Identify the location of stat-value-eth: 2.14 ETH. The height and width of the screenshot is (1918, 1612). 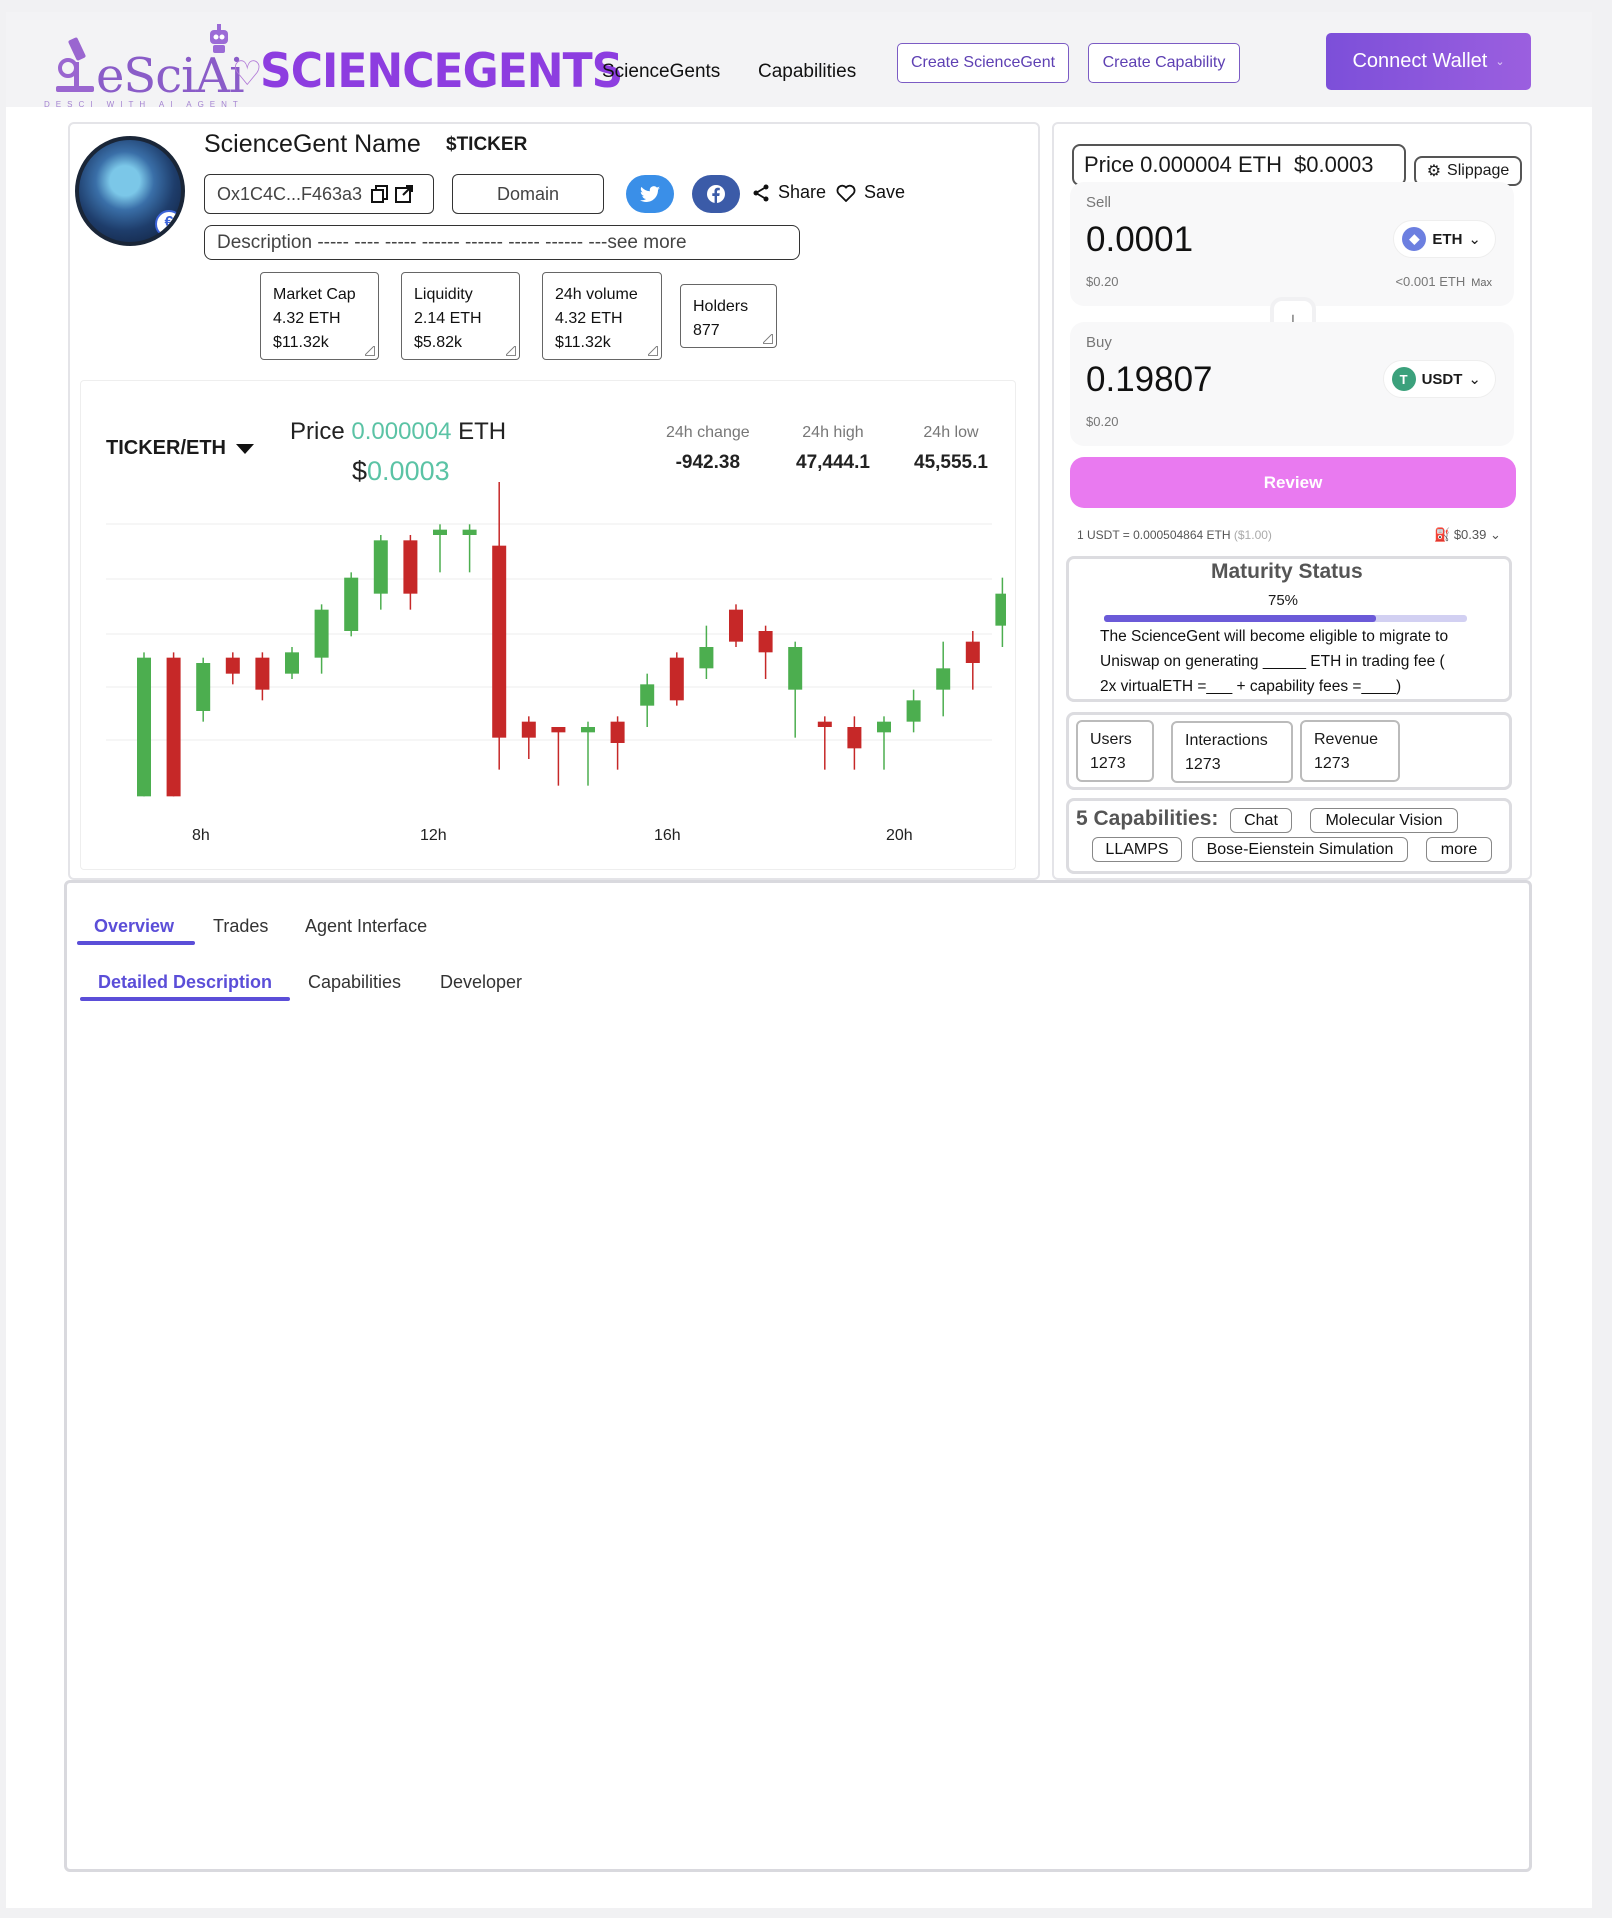
(448, 318).